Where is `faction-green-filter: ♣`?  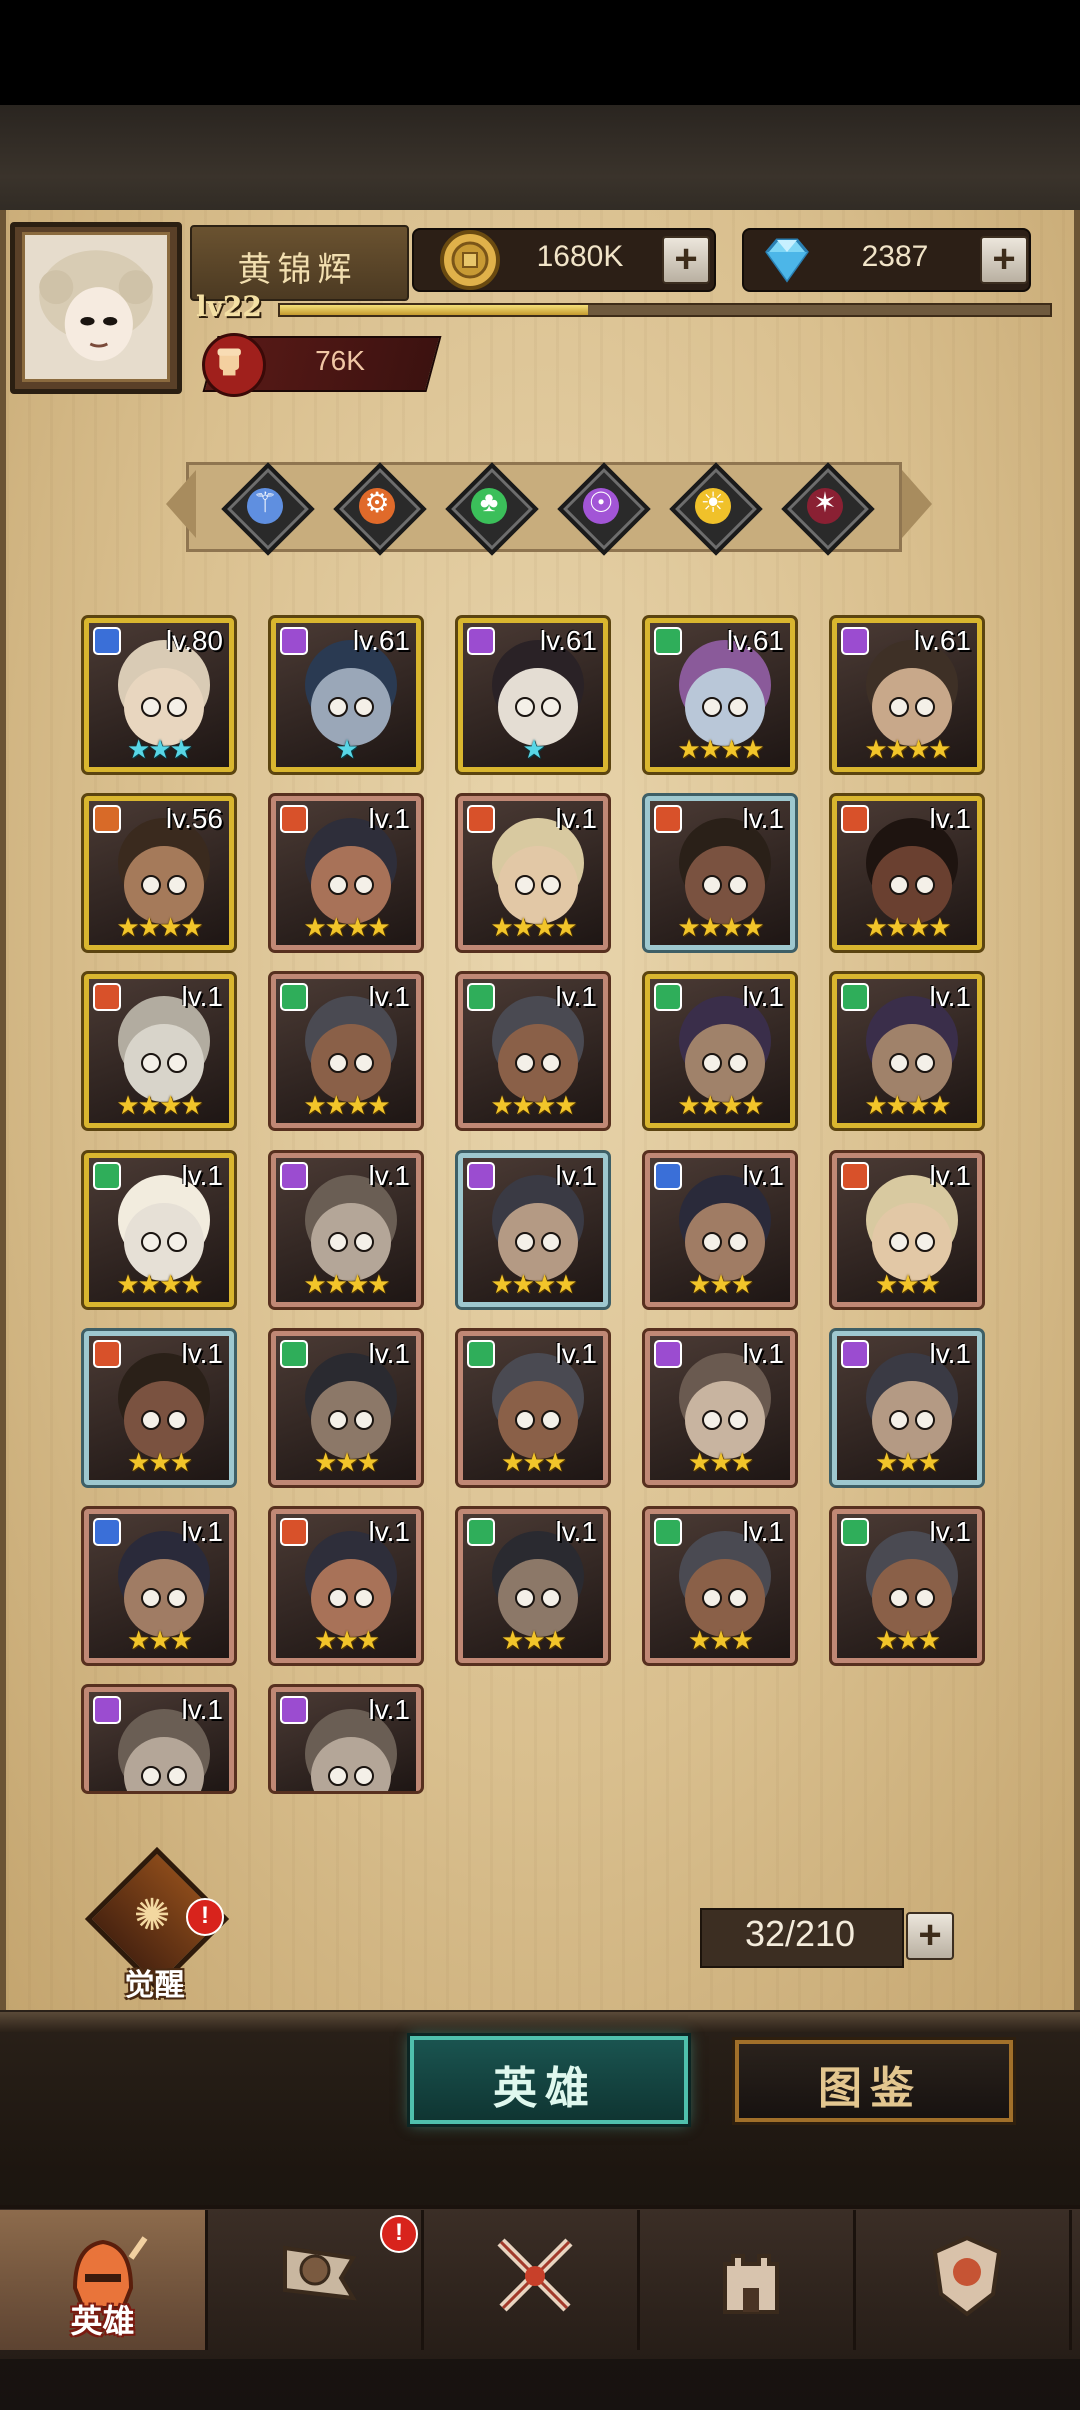 faction-green-filter: ♣ is located at coordinates (492, 509).